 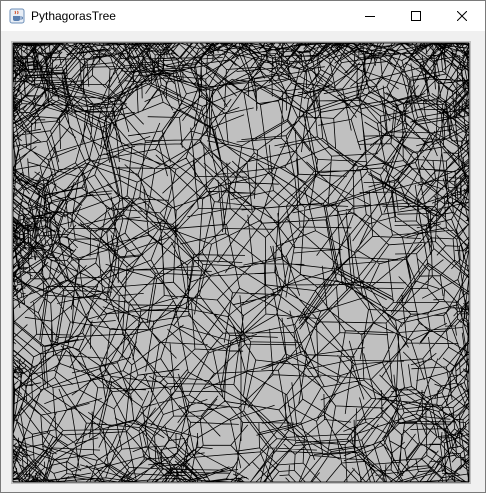 I want to click on window-controls, so click(x=416, y=16).